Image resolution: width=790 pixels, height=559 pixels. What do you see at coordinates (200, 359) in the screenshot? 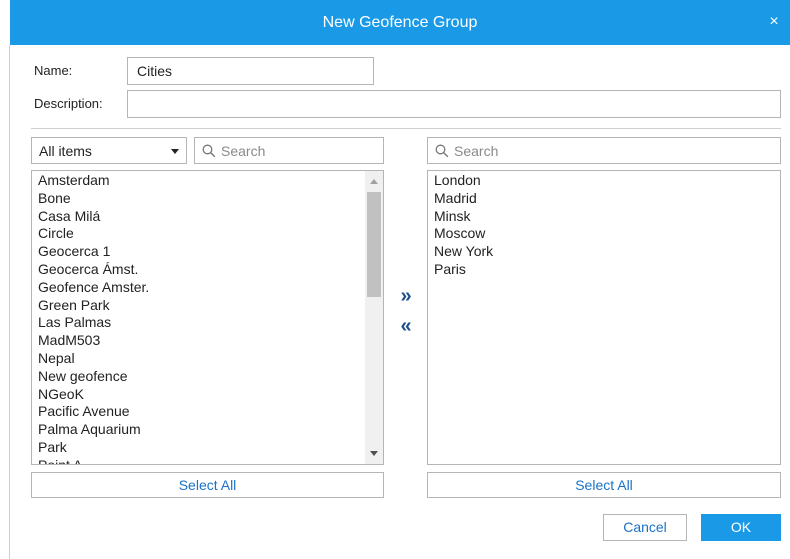
I see `list-item: Nepal` at bounding box center [200, 359].